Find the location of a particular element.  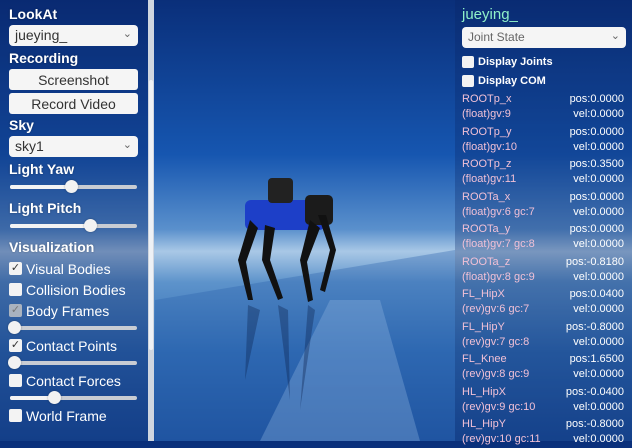

record-video-button: Record Video is located at coordinates (73, 103).